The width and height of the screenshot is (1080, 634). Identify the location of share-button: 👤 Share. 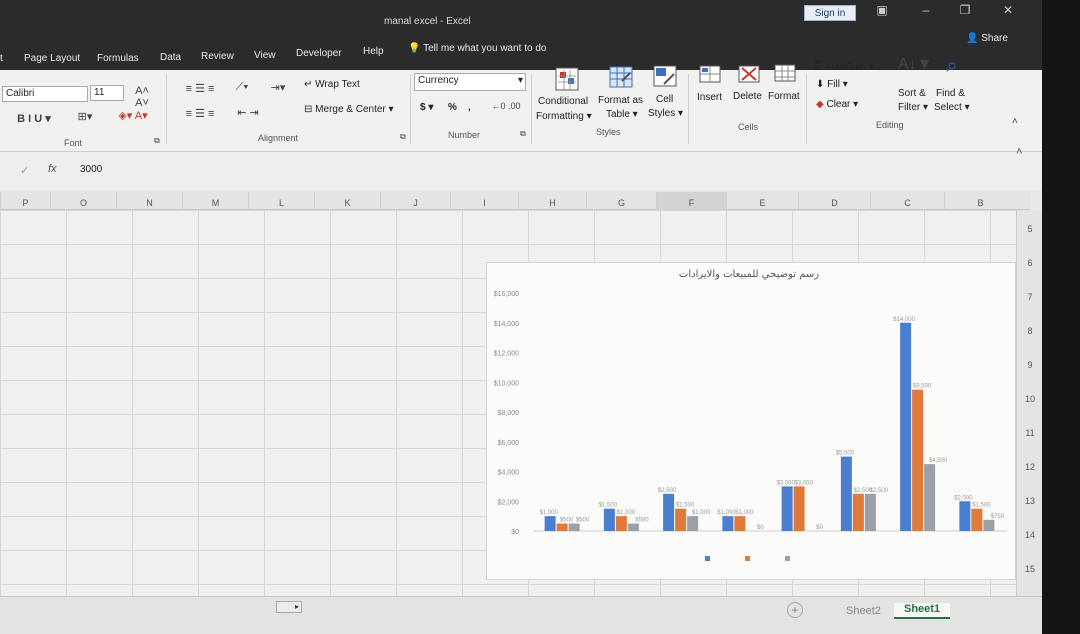
(987, 38).